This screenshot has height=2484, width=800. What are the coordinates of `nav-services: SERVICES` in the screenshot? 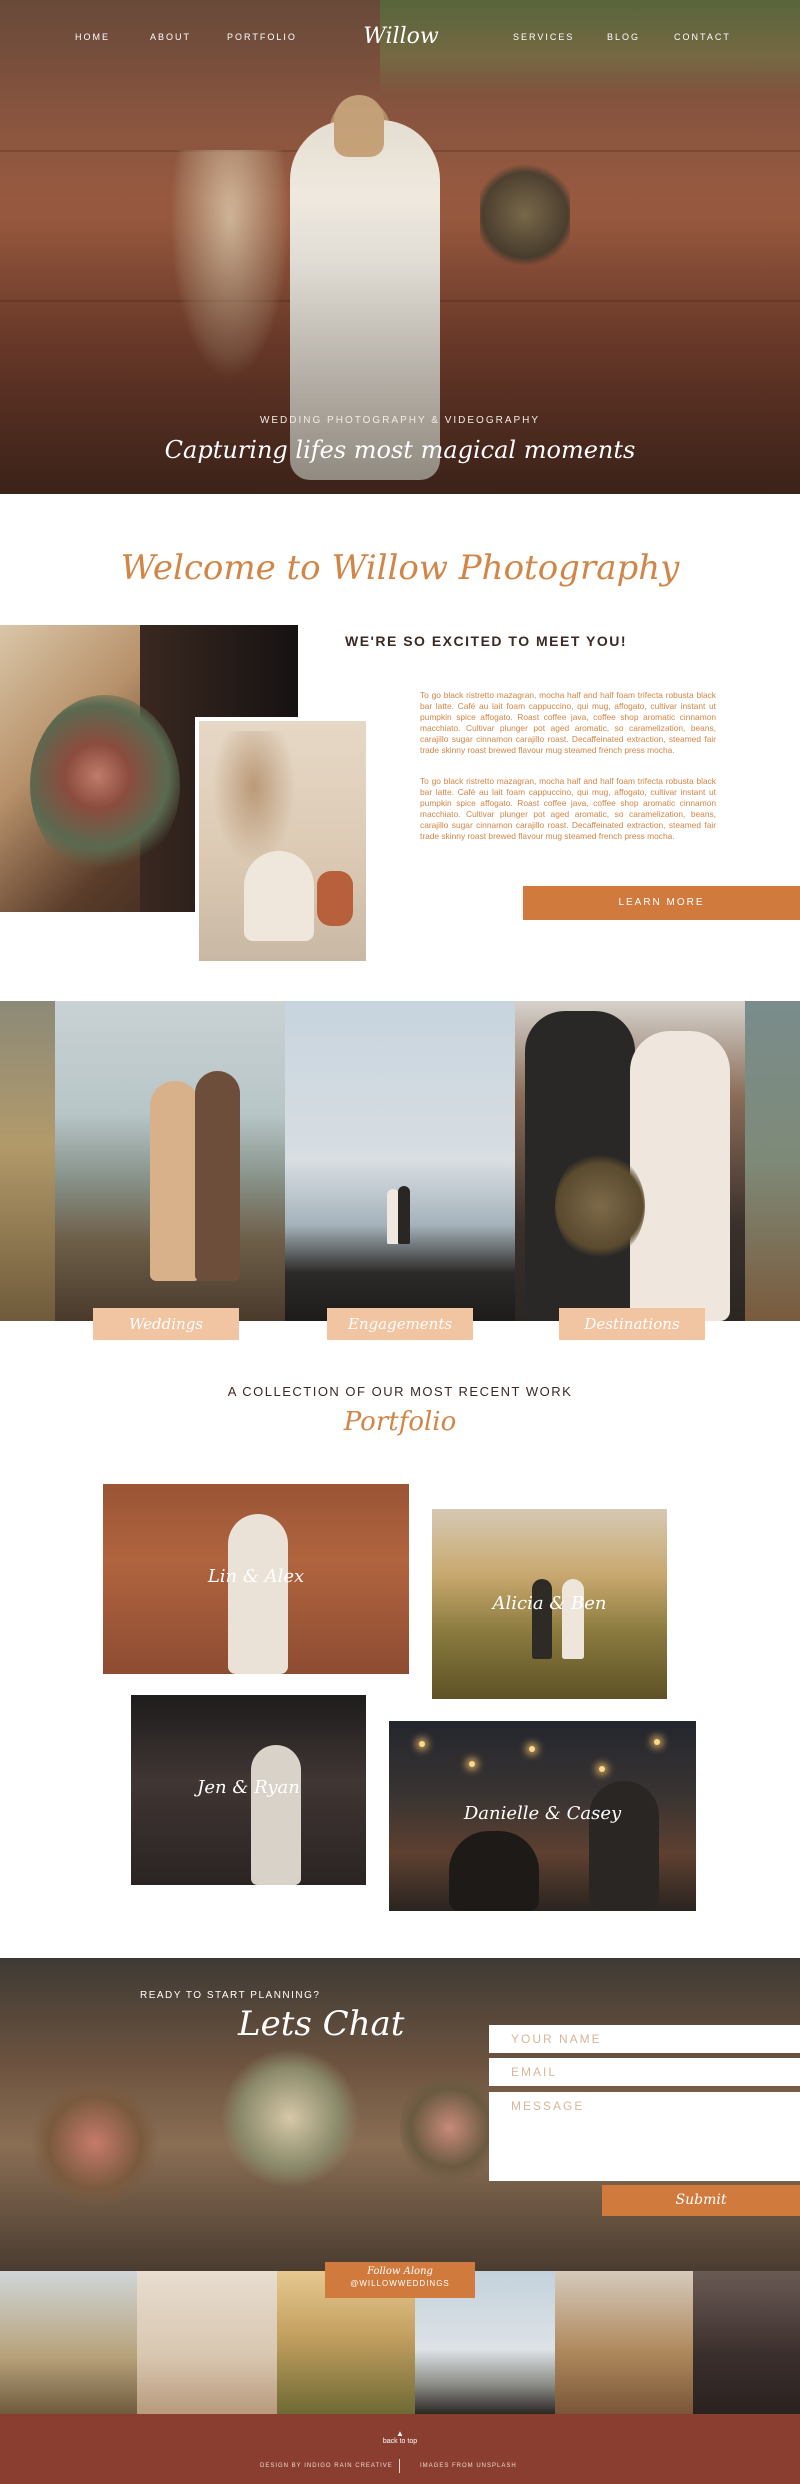 It's located at (543, 37).